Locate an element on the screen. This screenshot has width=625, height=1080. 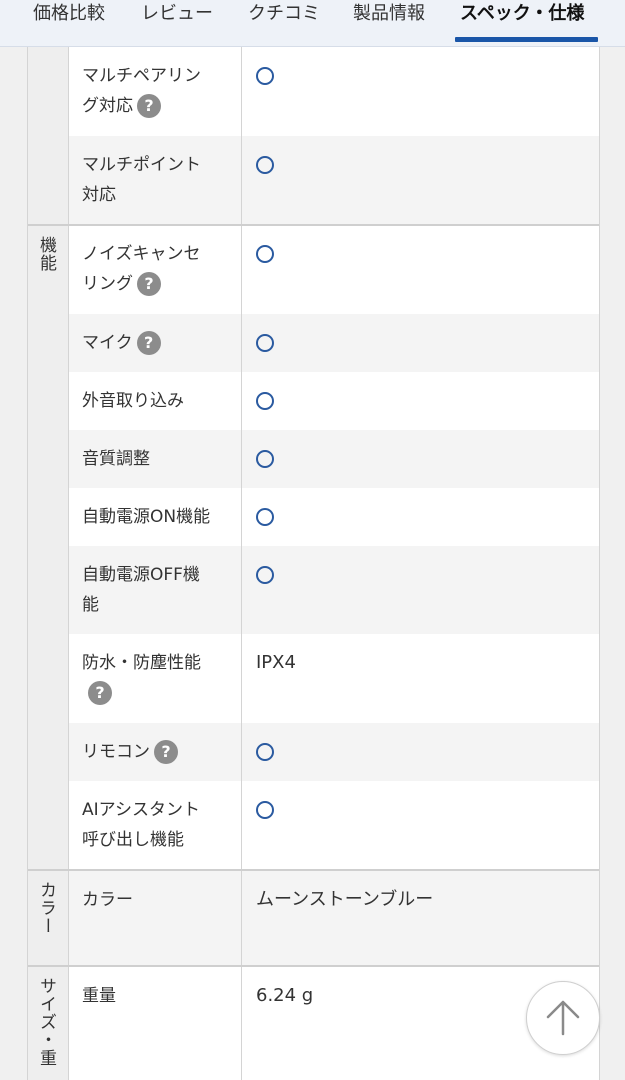
spec-name: 自動電源OFF機 is located at coordinates (141, 575).